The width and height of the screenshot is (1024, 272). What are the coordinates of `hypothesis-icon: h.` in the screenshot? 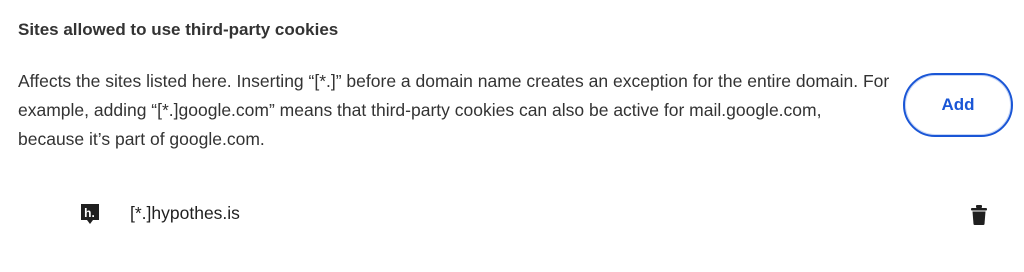 It's located at (90, 214).